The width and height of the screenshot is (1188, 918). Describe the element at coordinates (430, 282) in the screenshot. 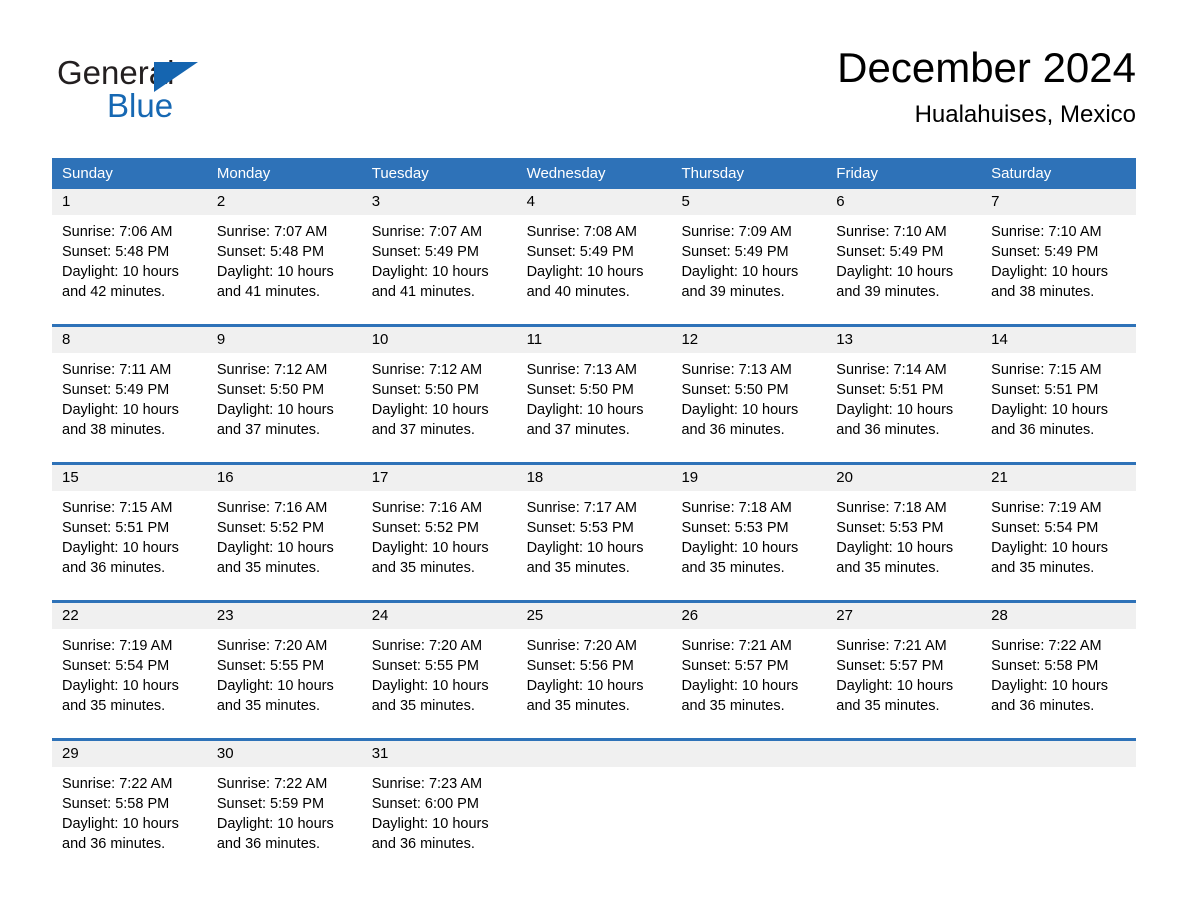

I see `daylight-text: Daylight: 10 hours and 41 minutes.` at that location.